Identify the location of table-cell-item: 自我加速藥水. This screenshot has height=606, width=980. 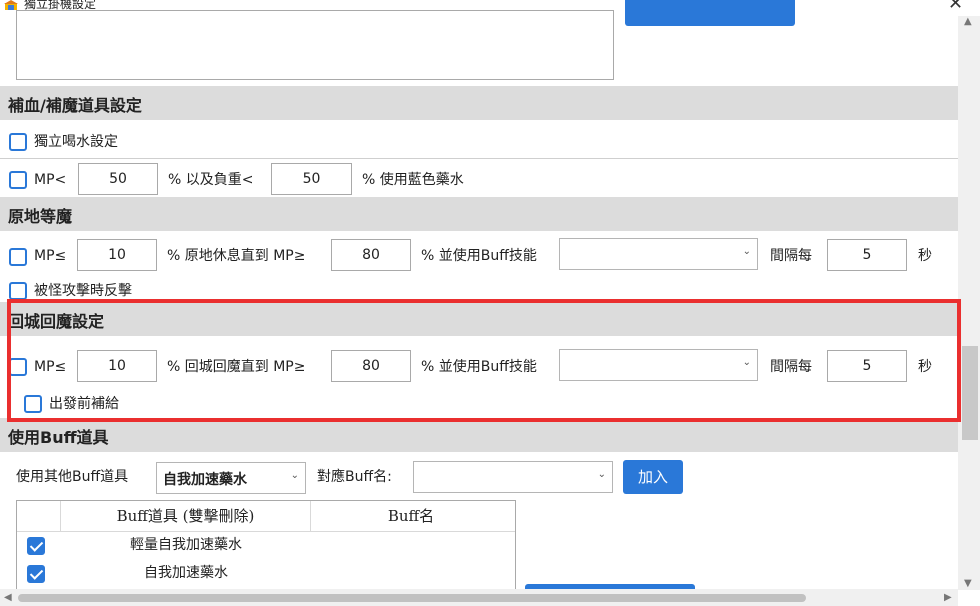
(186, 573).